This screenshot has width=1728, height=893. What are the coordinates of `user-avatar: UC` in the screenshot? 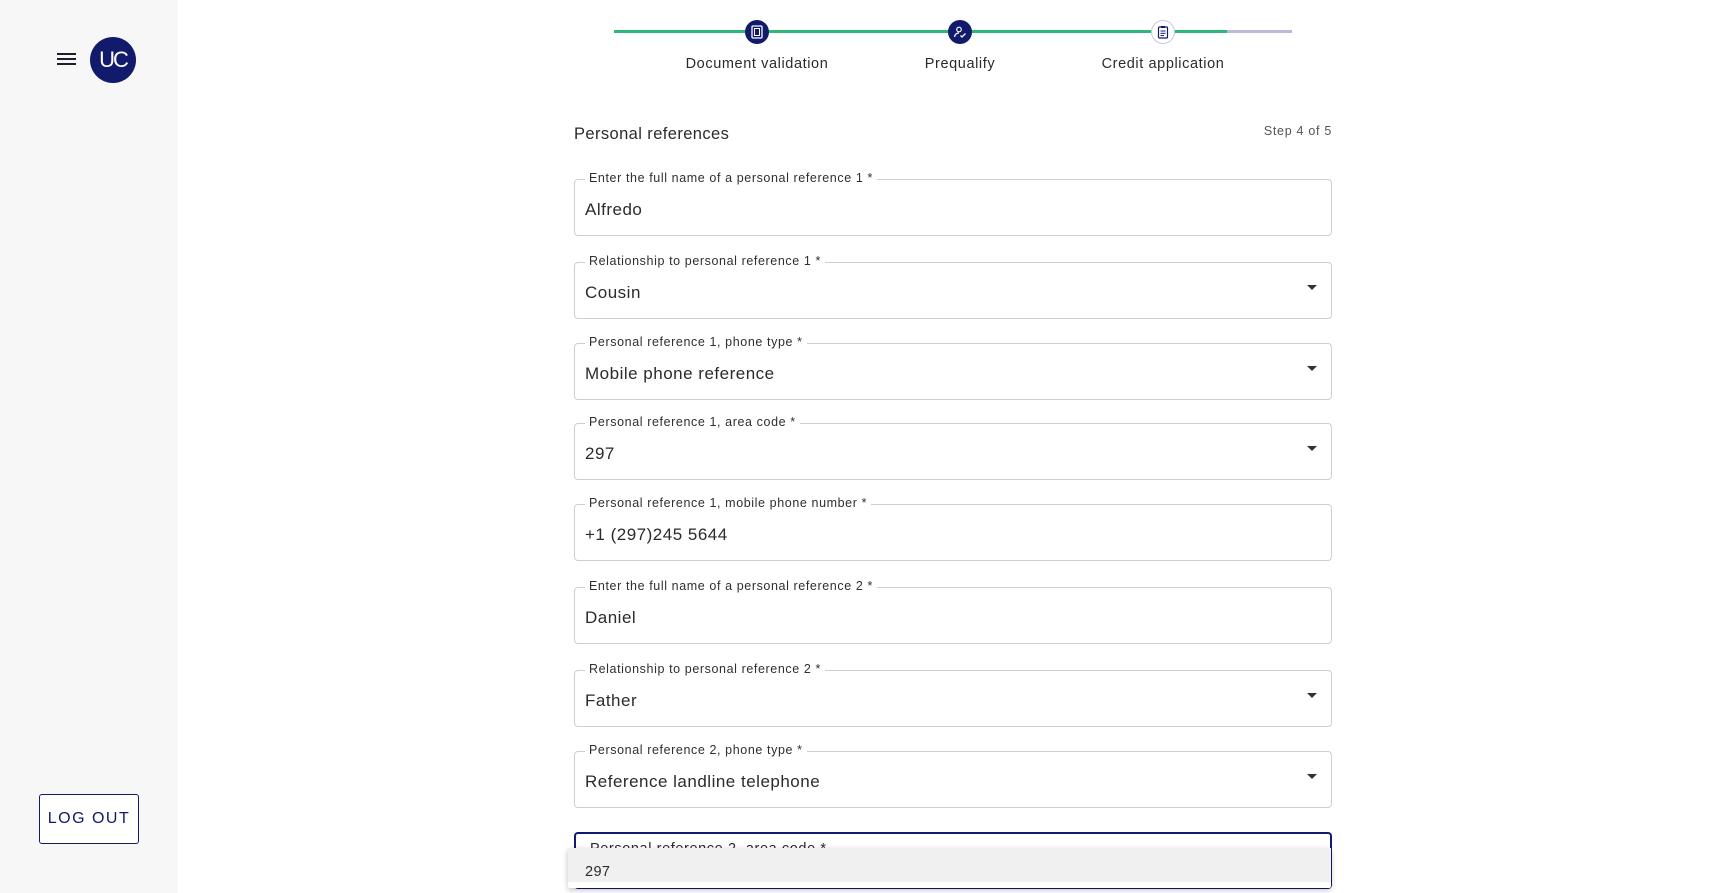 It's located at (113, 60).